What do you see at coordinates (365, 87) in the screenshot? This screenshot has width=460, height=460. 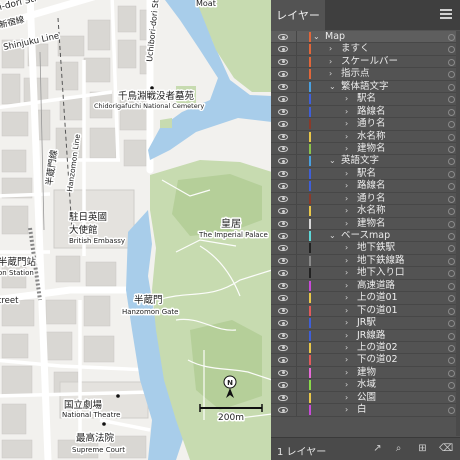 I see `layer-row: ⌄ 繁体語文字` at bounding box center [365, 87].